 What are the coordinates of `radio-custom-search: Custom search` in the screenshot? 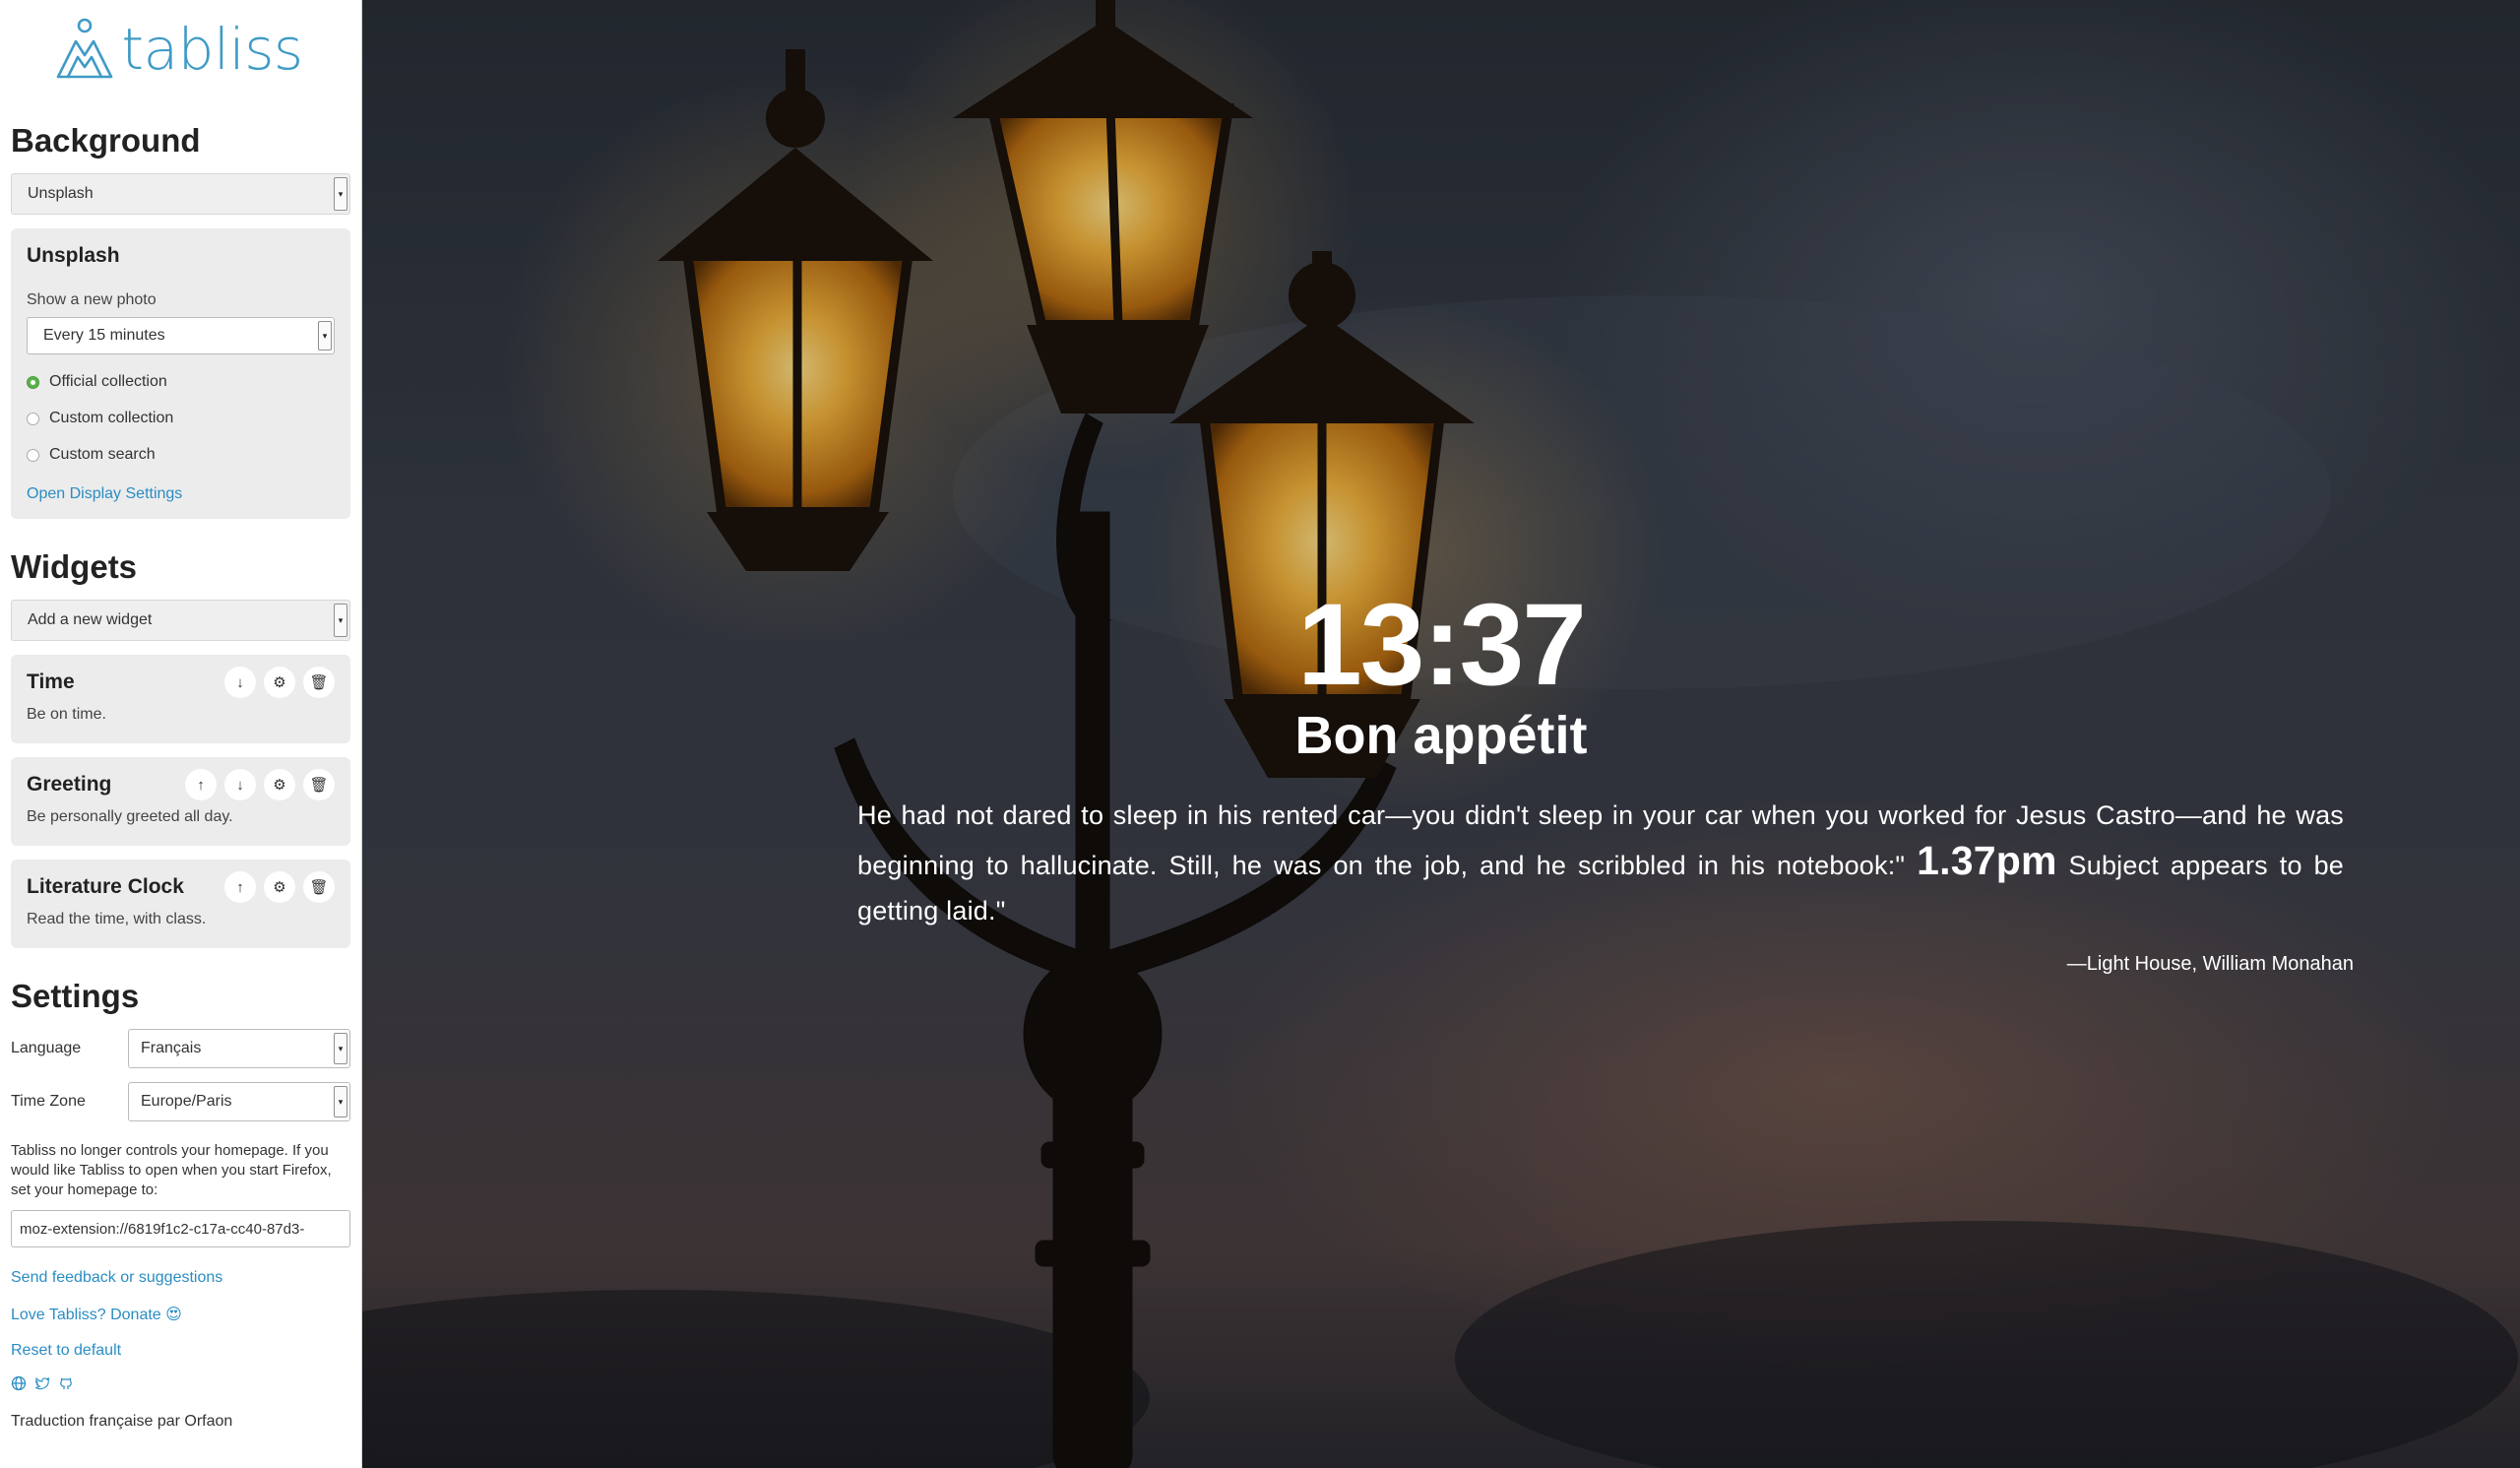 It's located at (181, 455).